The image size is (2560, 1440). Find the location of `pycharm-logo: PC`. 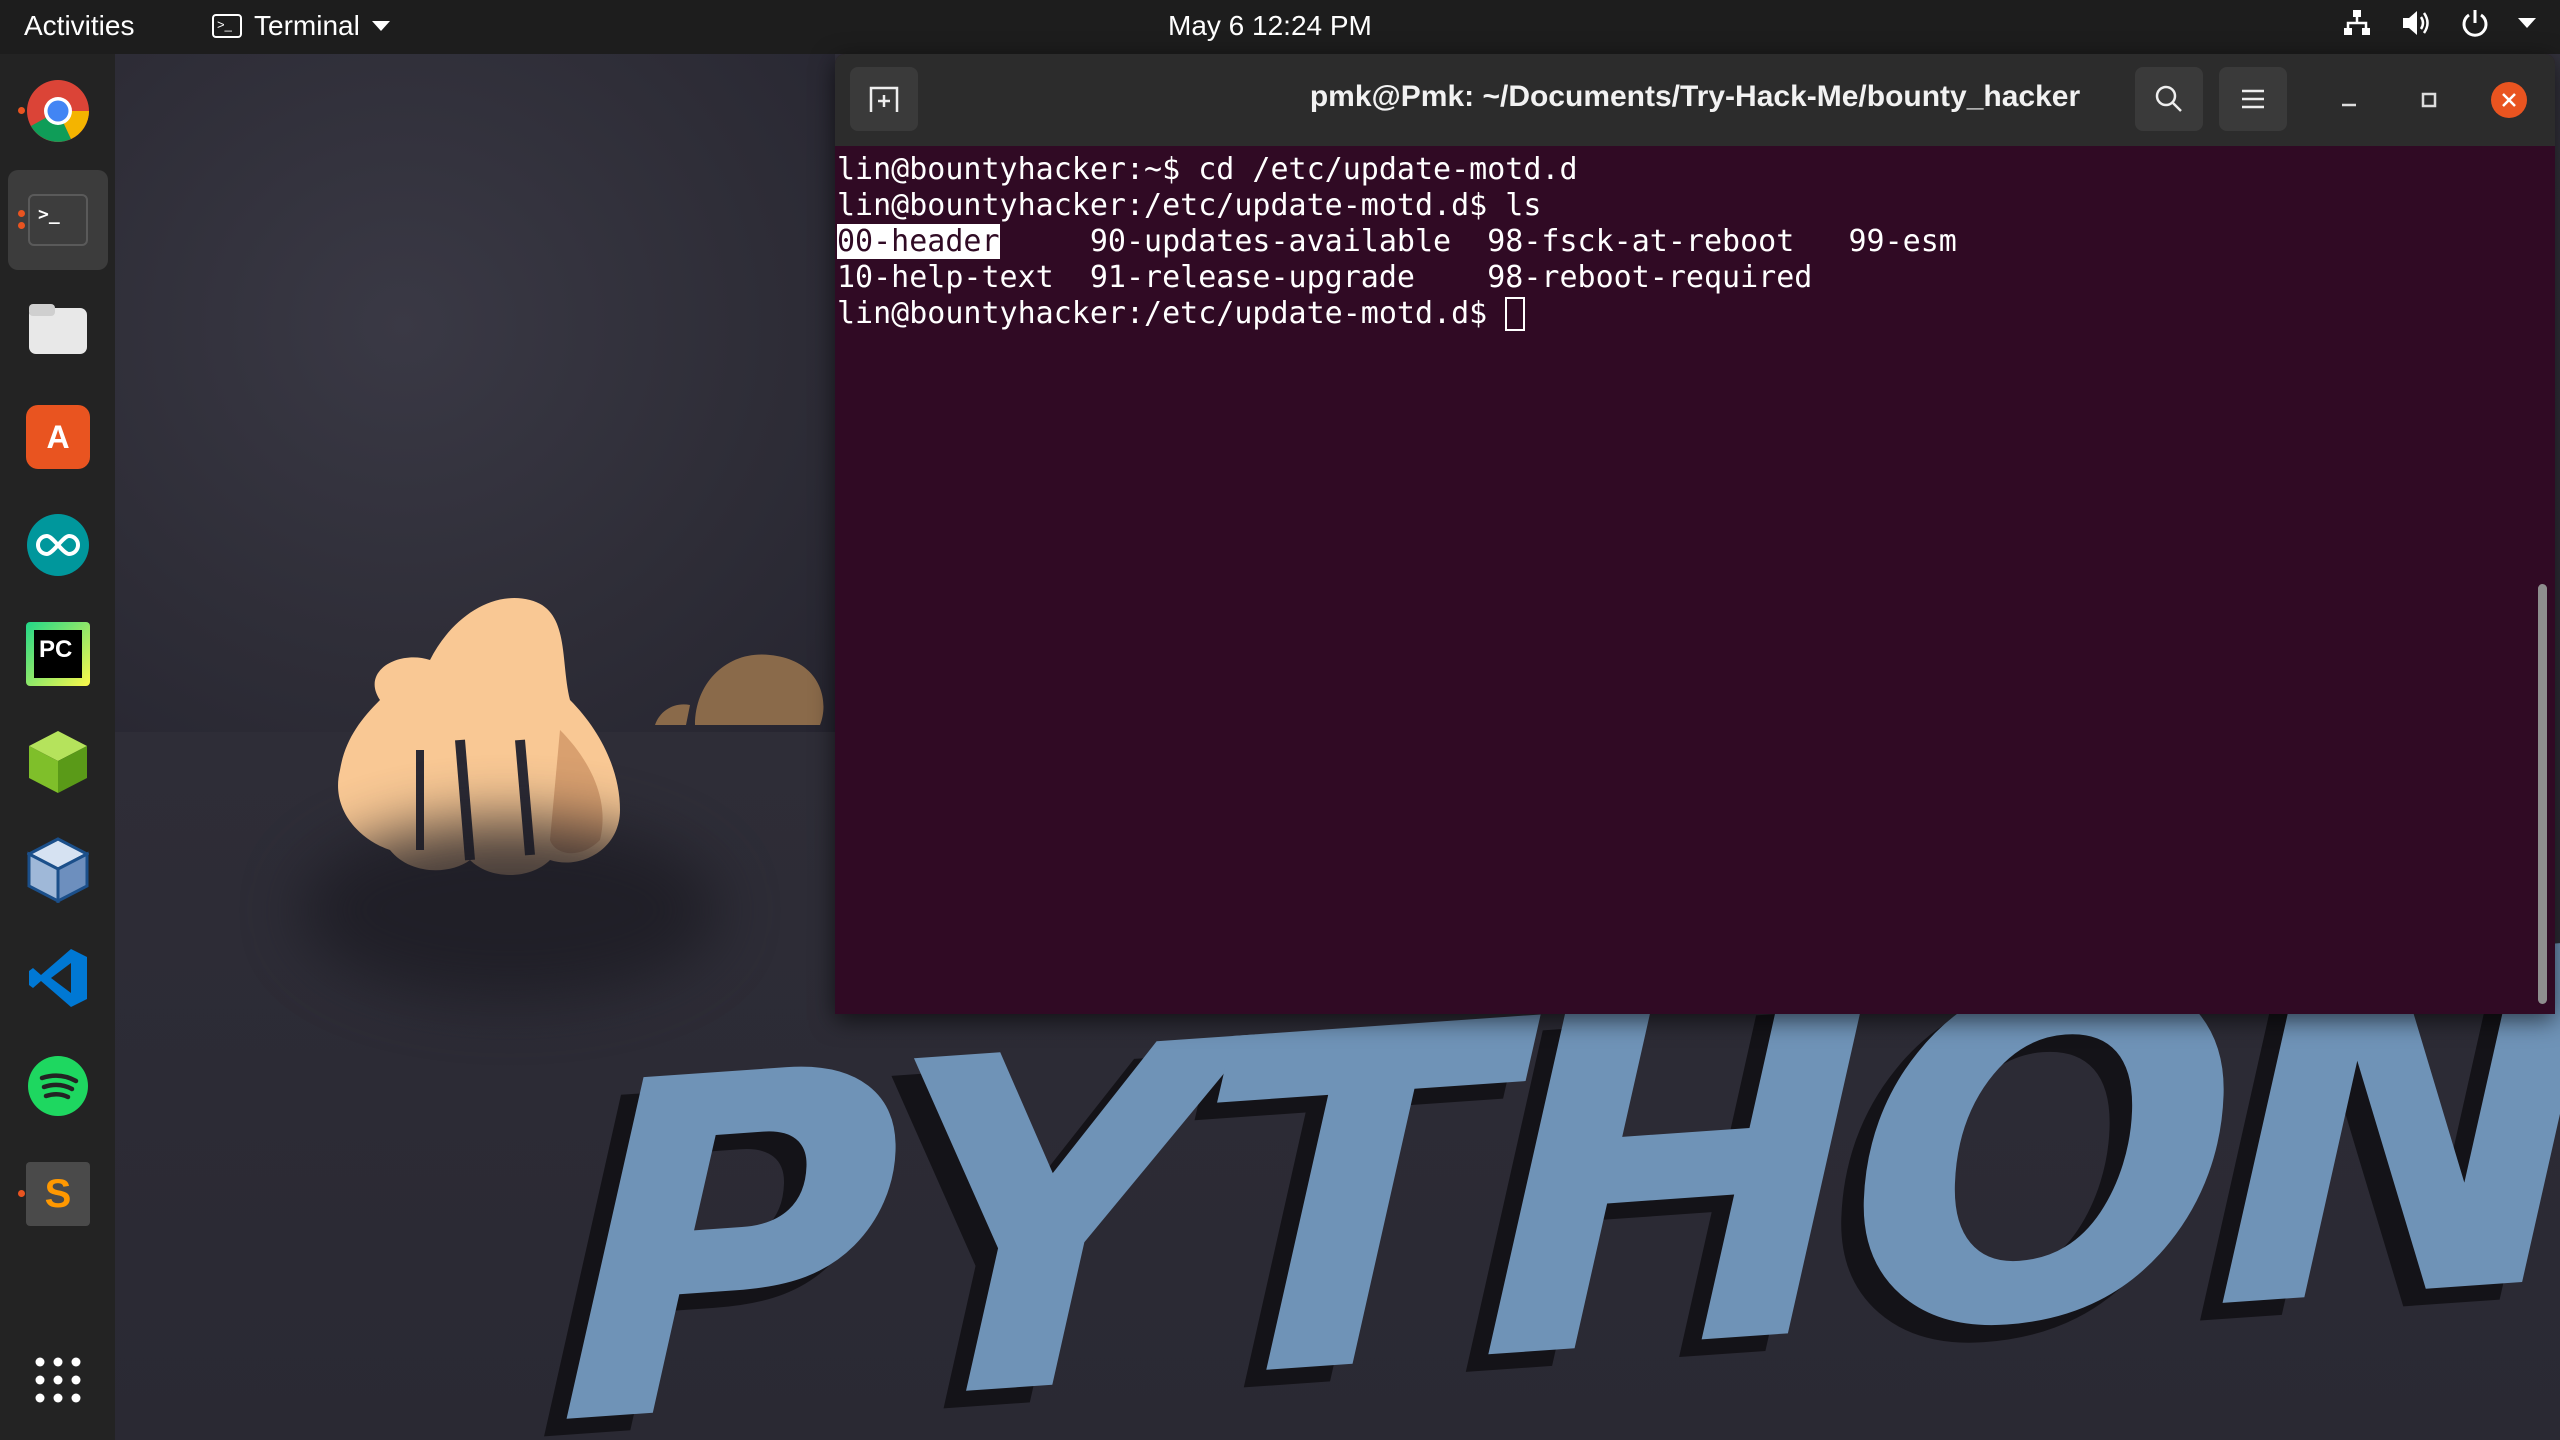

pycharm-logo: PC is located at coordinates (58, 654).